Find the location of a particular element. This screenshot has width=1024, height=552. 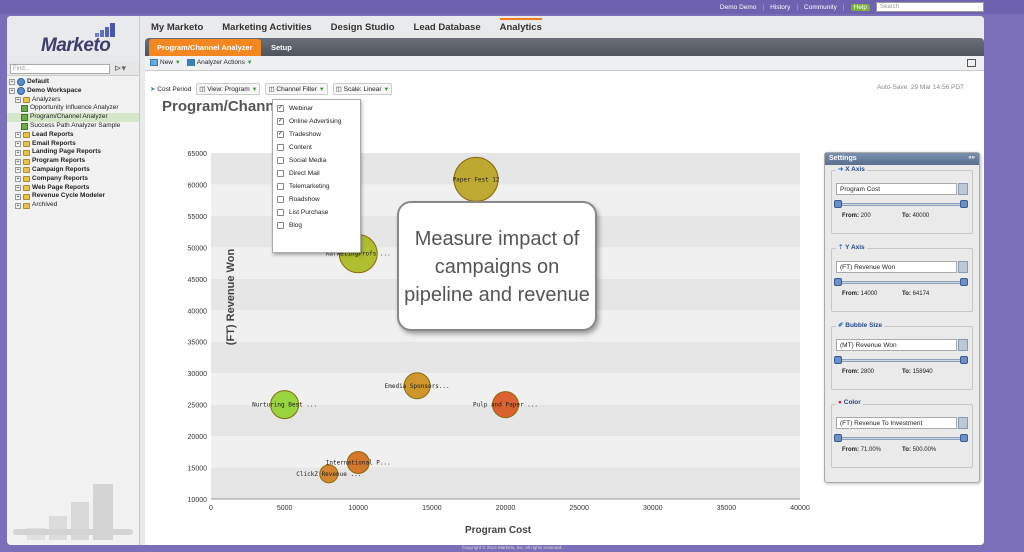

tree-item: Opportunity Influence Analyzer is located at coordinates (73, 108).